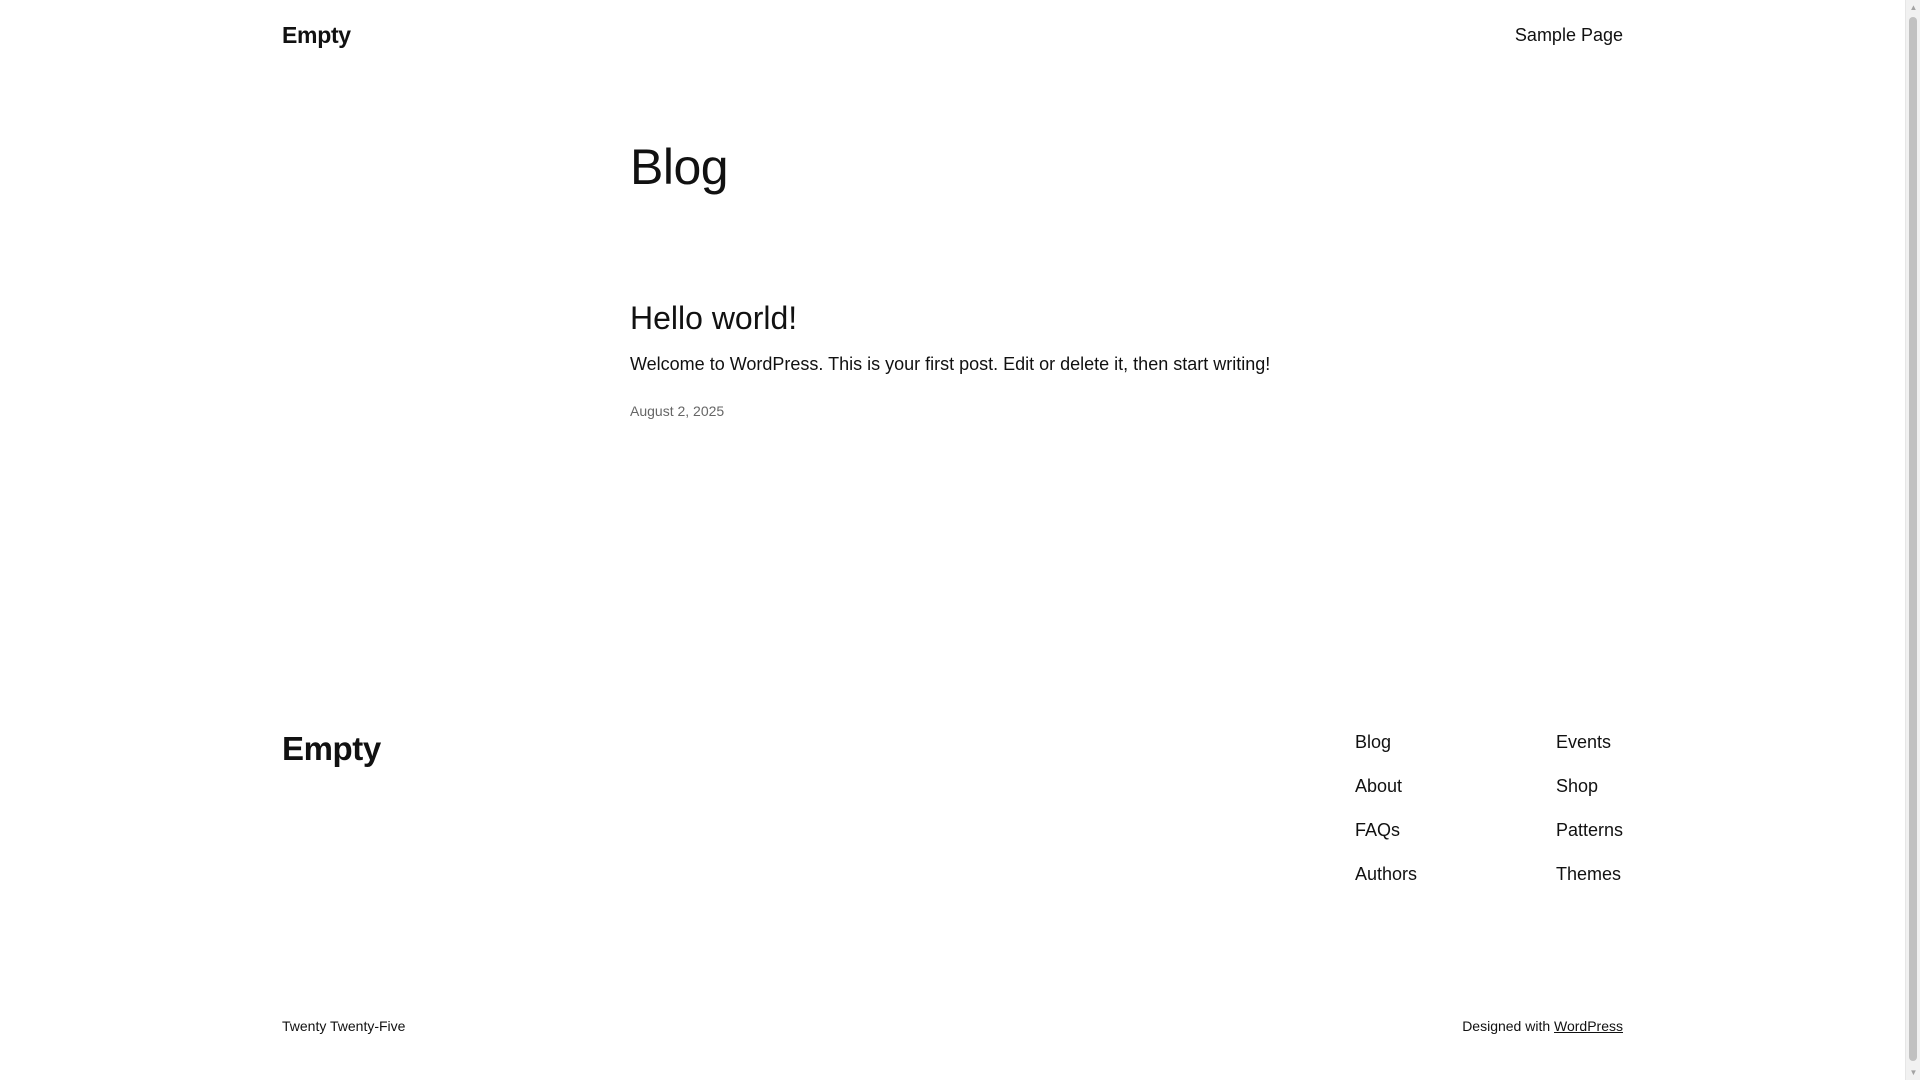  What do you see at coordinates (677, 411) in the screenshot?
I see `post-date: August 2, 2025` at bounding box center [677, 411].